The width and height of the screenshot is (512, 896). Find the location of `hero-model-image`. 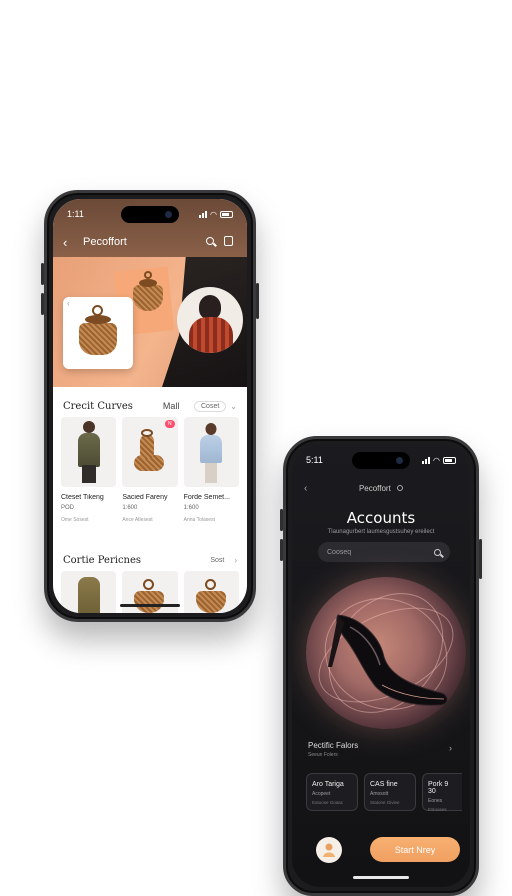

hero-model-image is located at coordinates (210, 320).